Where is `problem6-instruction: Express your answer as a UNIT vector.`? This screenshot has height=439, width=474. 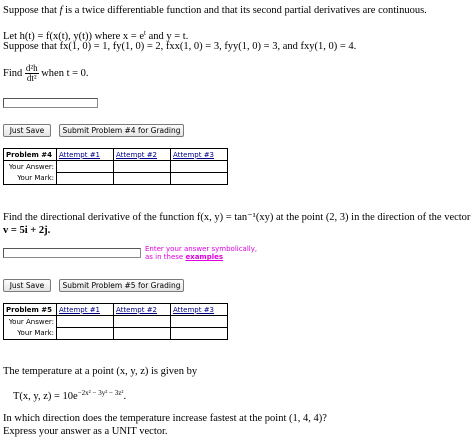
problem6-instruction: Express your answer as a UNIT vector. is located at coordinates (85, 431).